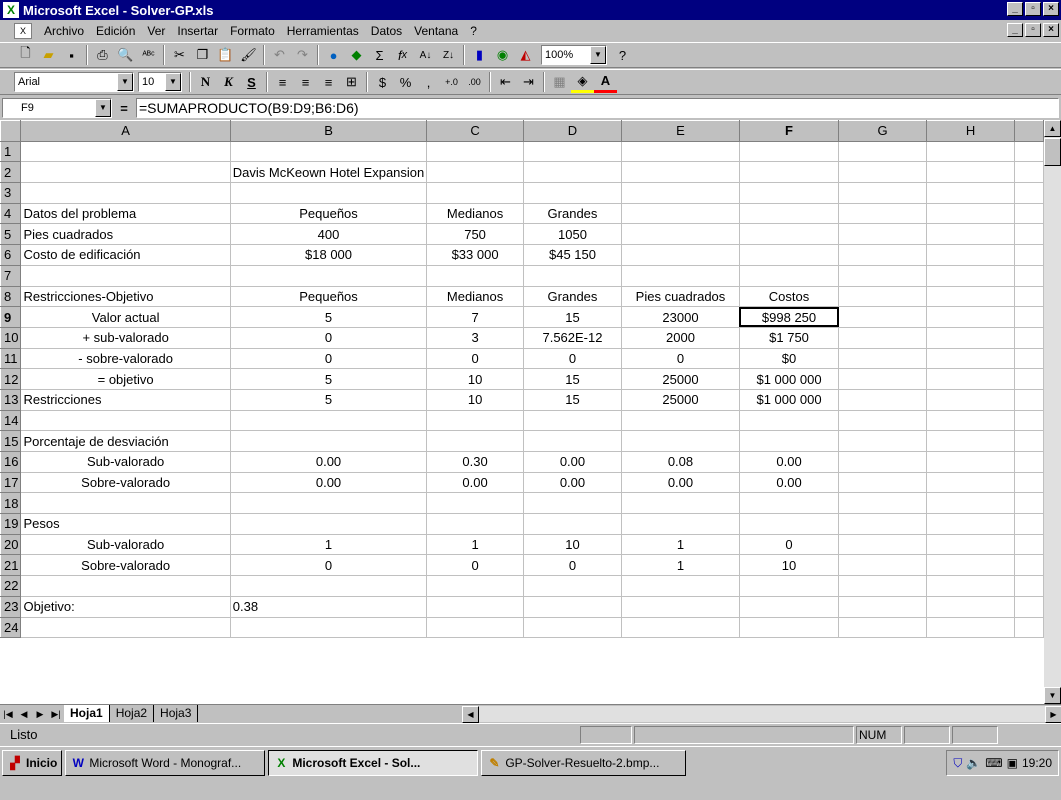 The width and height of the screenshot is (1061, 800). Describe the element at coordinates (789, 606) in the screenshot. I see `cell-f23` at that location.